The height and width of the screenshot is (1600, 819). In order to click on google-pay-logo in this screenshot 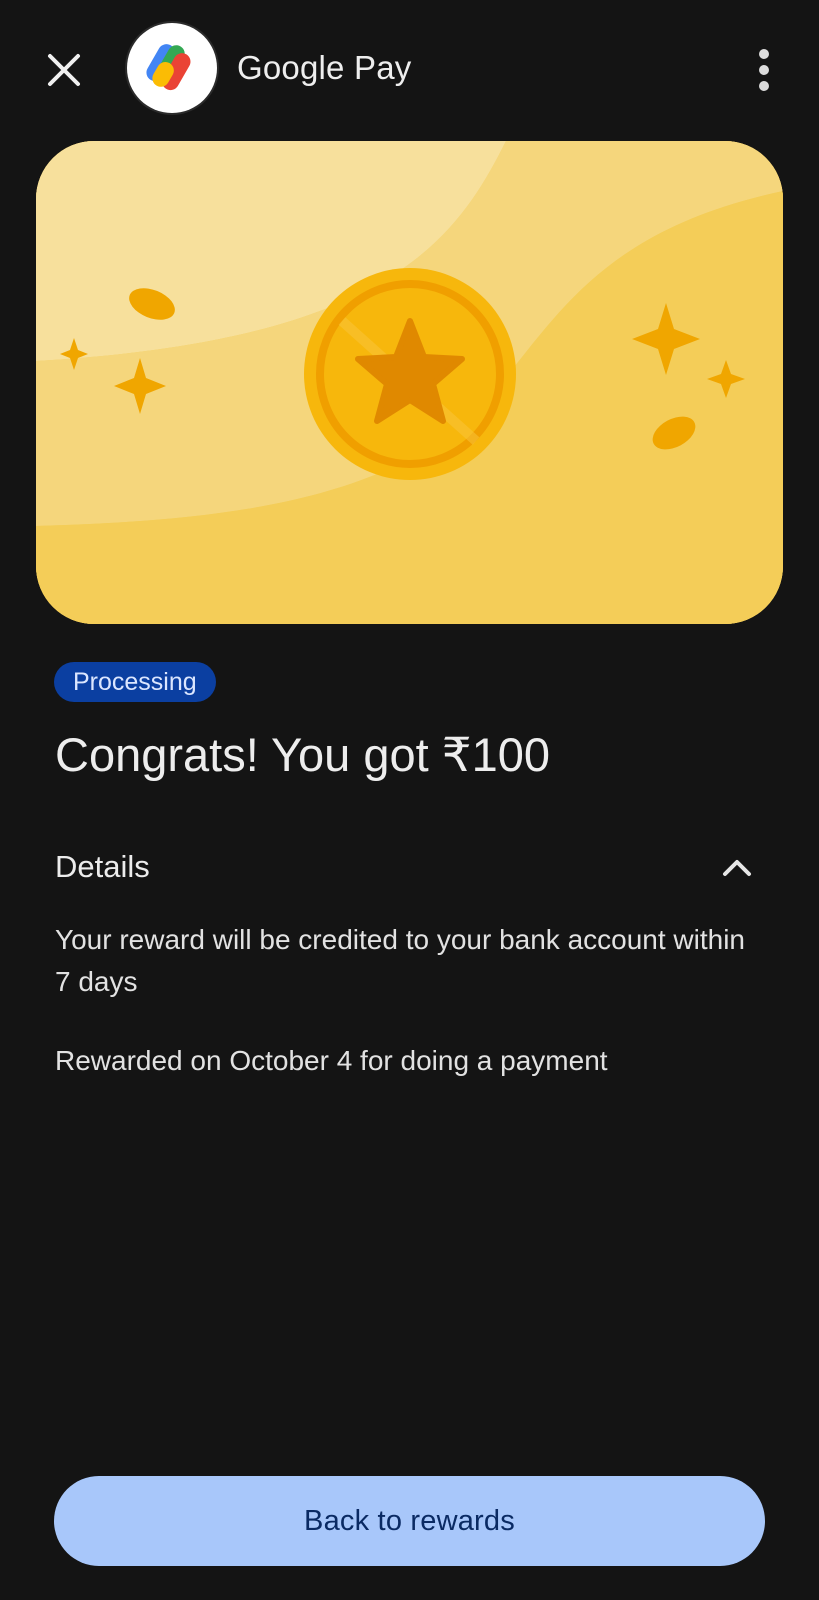, I will do `click(172, 68)`.